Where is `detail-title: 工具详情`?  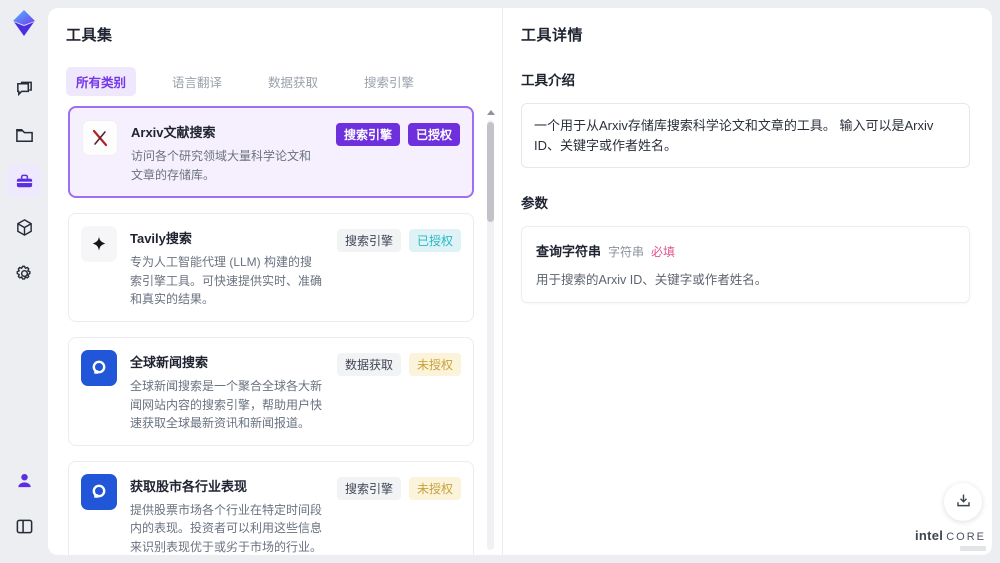
detail-title: 工具详情 is located at coordinates (552, 35).